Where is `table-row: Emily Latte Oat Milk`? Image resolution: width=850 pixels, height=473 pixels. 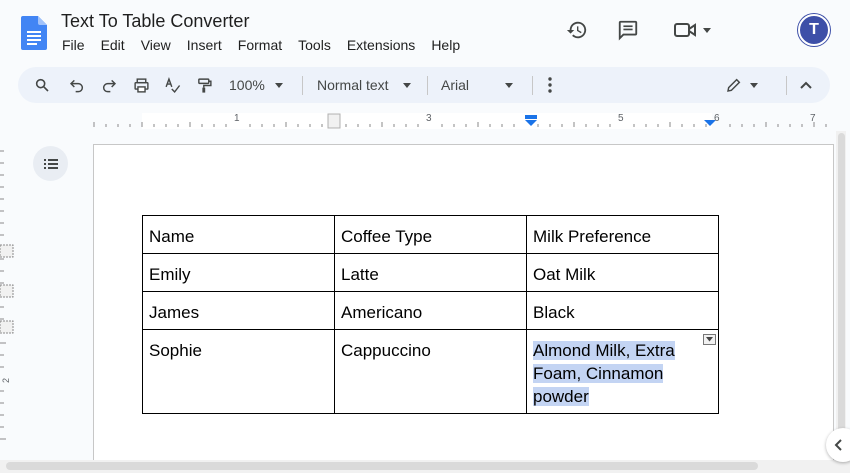
table-row: Emily Latte Oat Milk is located at coordinates (430, 272).